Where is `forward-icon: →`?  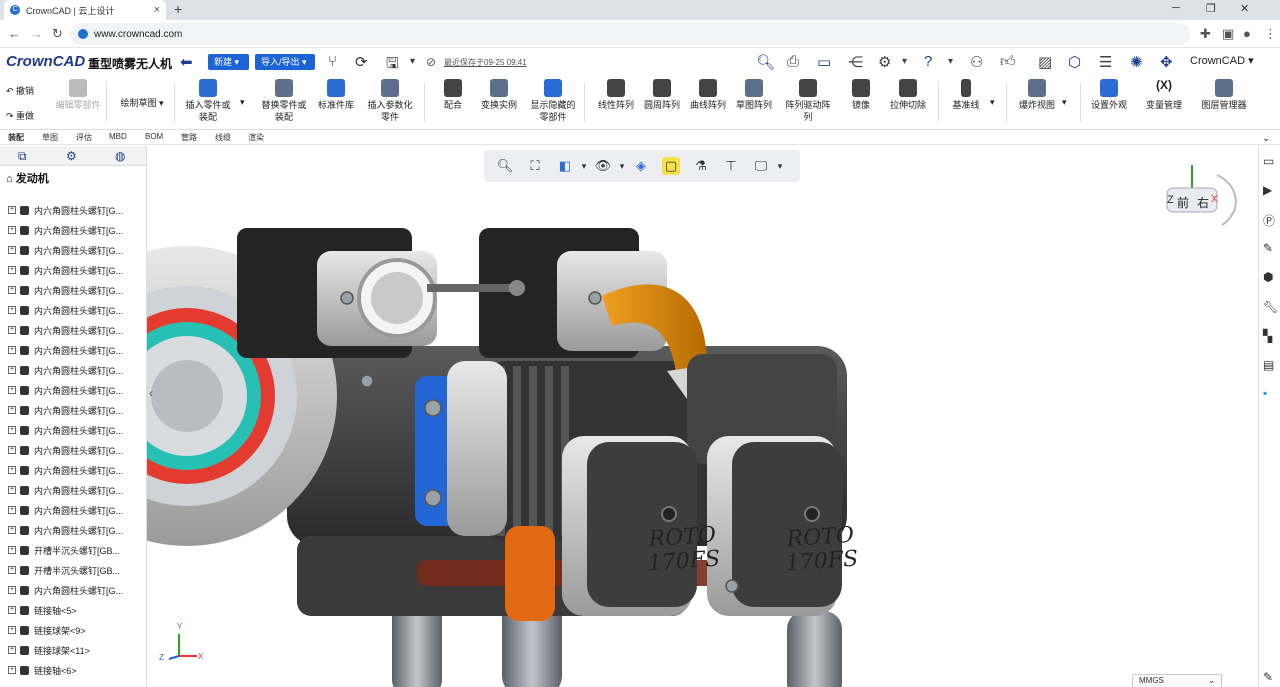
forward-icon: → is located at coordinates (36, 33).